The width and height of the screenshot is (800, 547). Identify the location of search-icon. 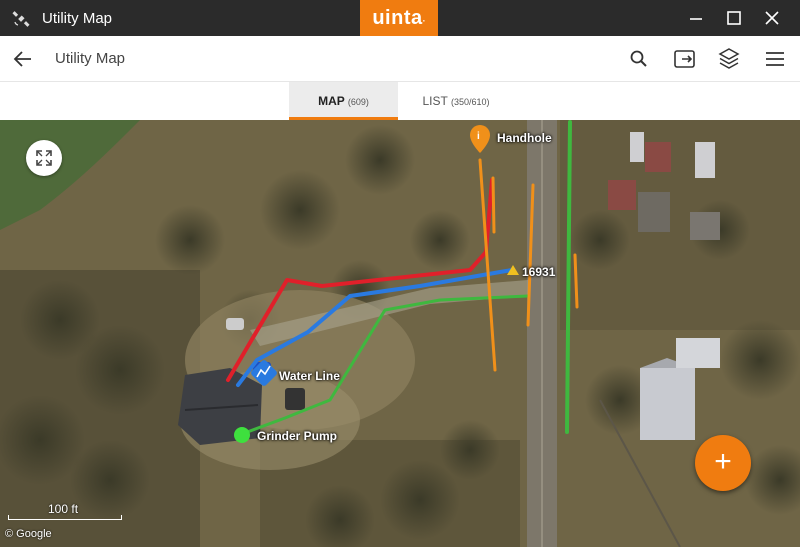
(639, 59).